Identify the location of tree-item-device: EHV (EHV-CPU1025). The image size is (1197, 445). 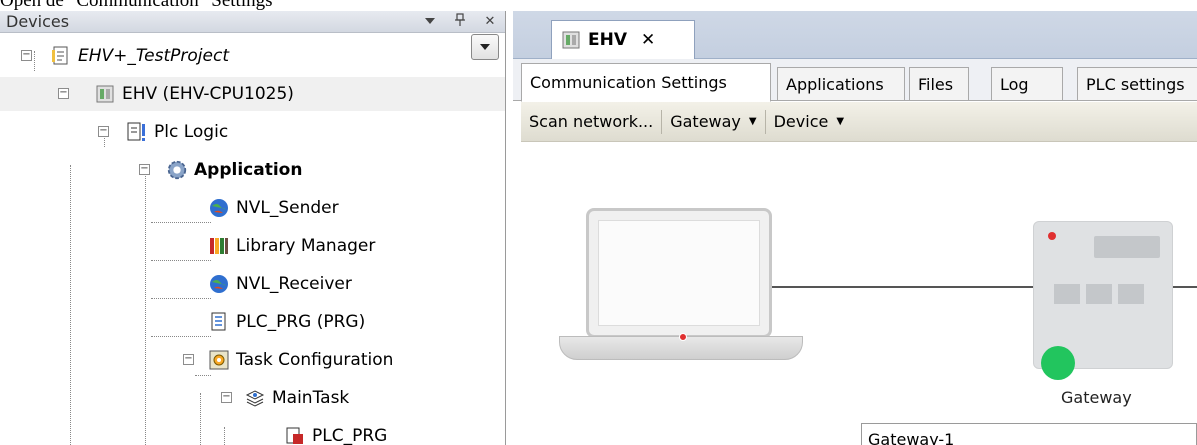
(252, 94).